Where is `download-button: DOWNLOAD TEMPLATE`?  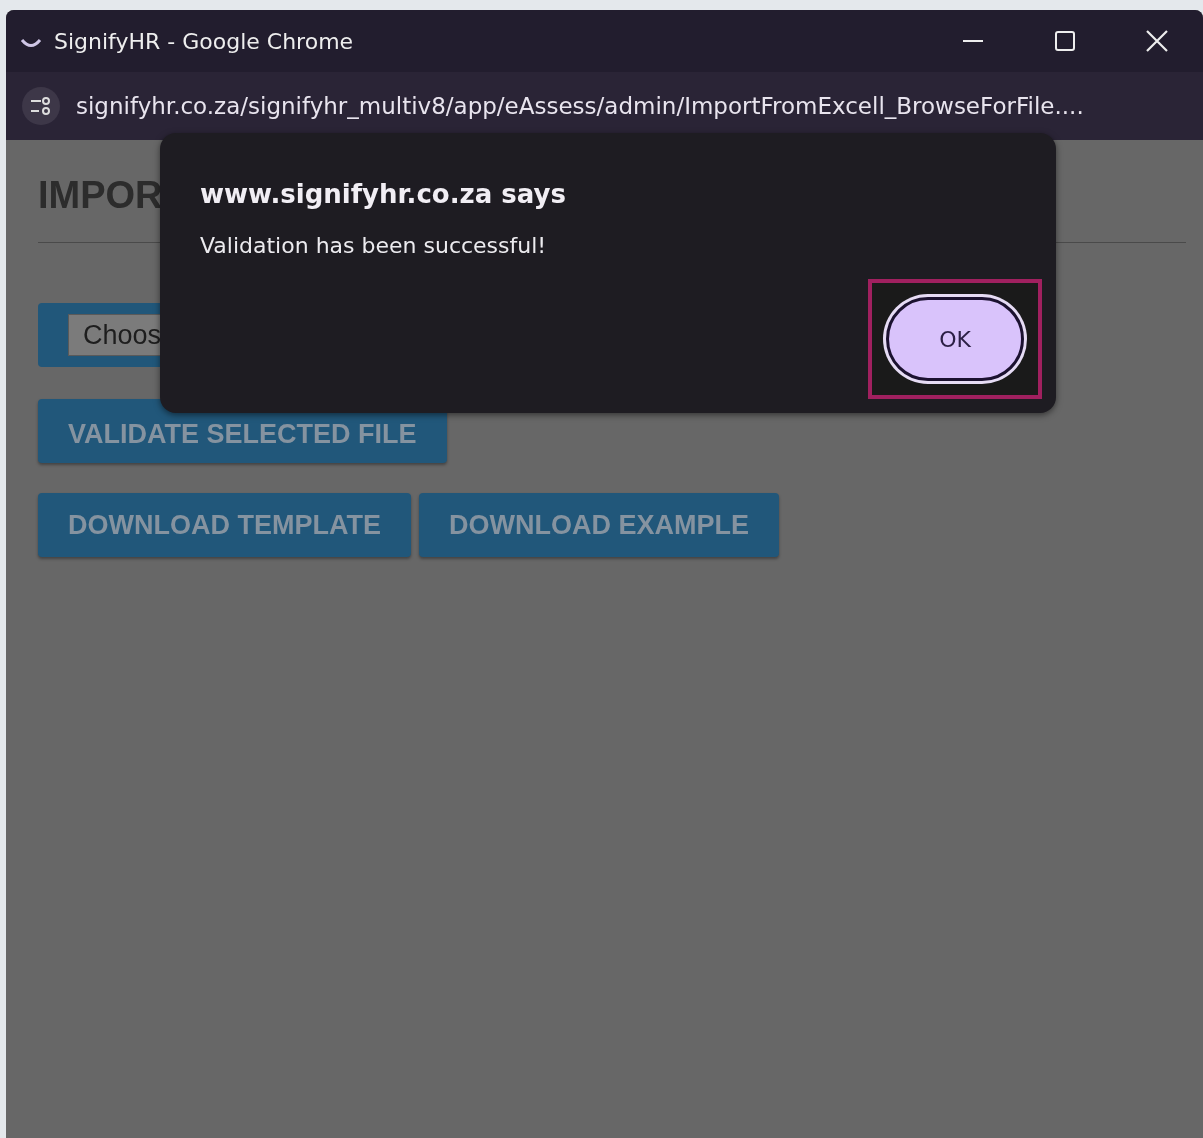 download-button: DOWNLOAD TEMPLATE is located at coordinates (224, 525).